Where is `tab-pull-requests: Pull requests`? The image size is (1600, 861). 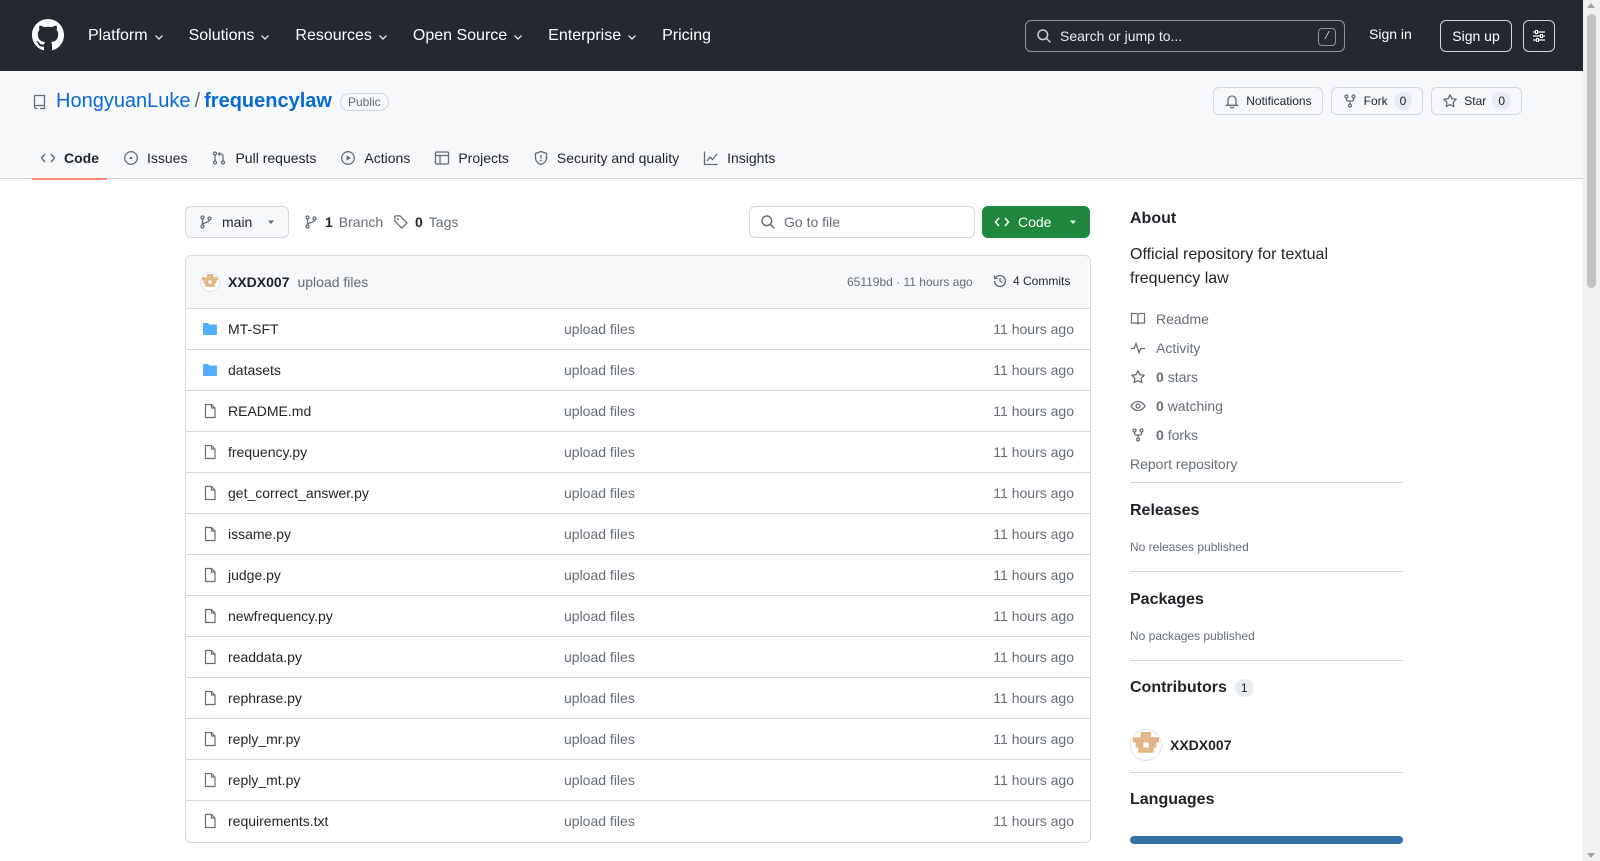 tab-pull-requests: Pull requests is located at coordinates (263, 158).